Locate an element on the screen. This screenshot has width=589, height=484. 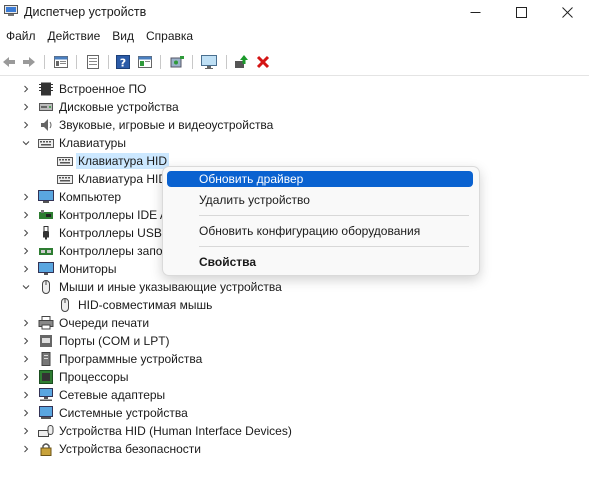
context-item-label: Свойства is located at coordinates (228, 262).